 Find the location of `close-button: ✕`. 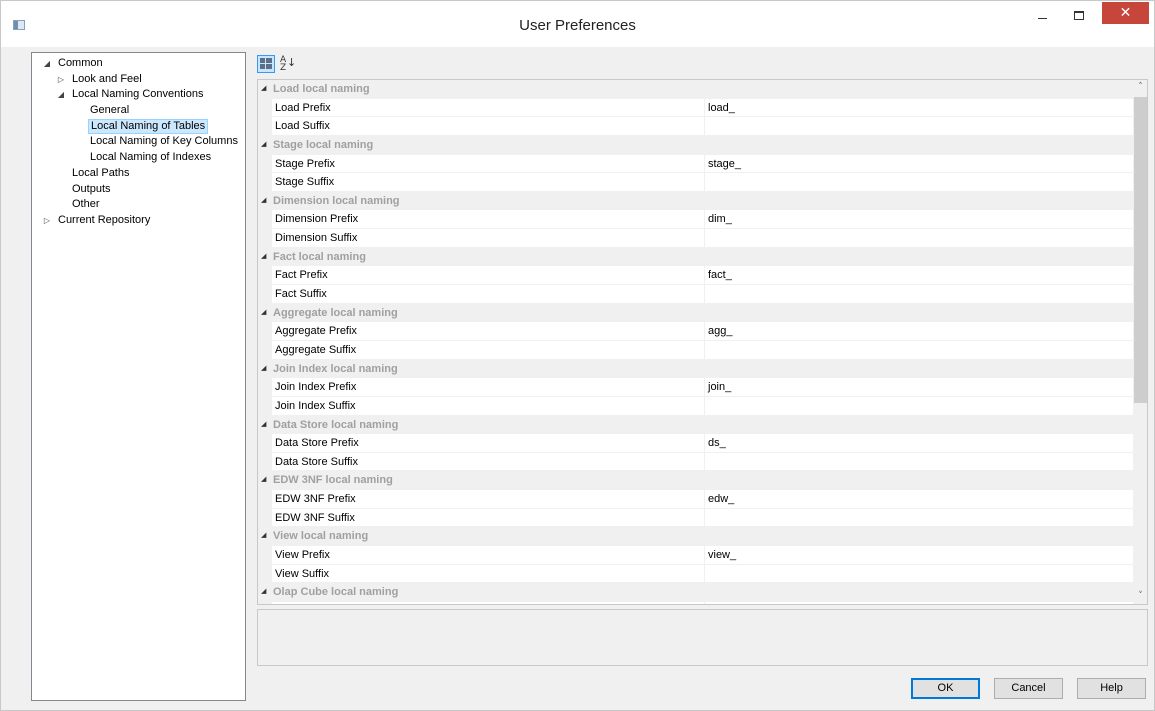

close-button: ✕ is located at coordinates (1125, 13).